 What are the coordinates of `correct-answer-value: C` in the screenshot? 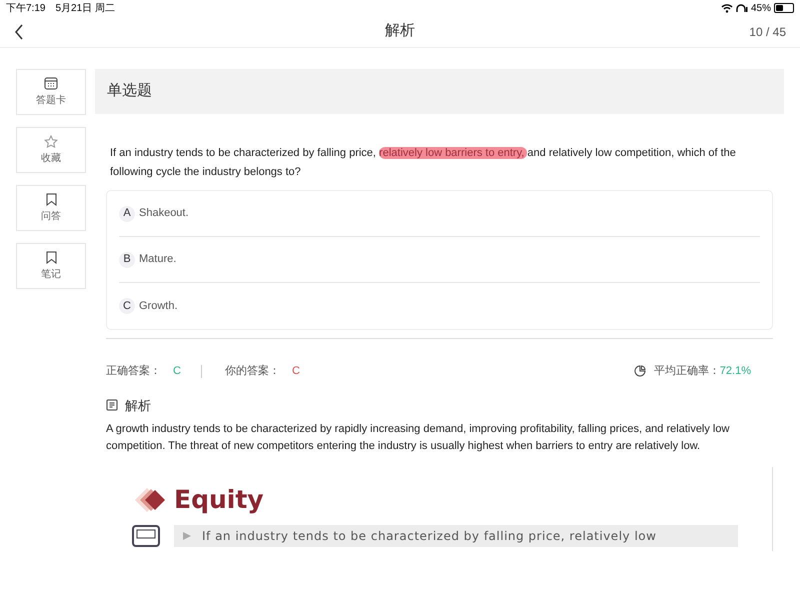 It's located at (177, 371).